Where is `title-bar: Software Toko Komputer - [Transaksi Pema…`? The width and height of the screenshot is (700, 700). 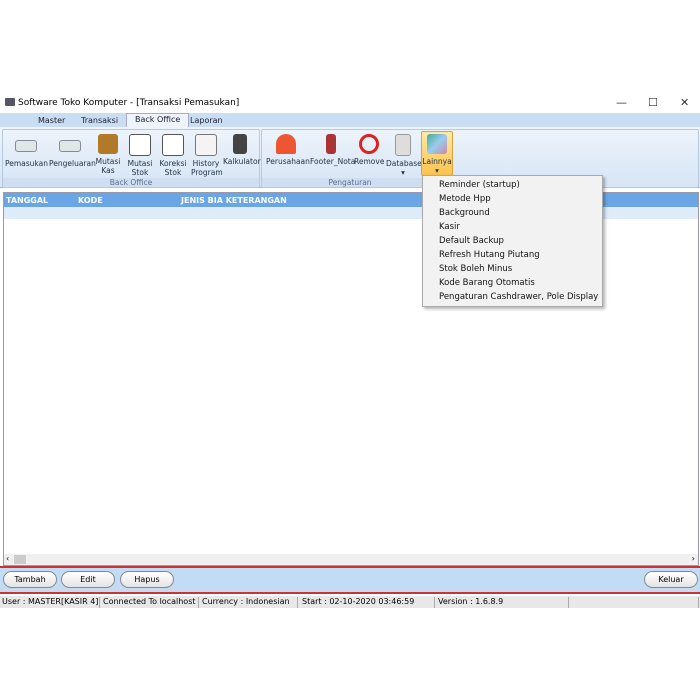
title-bar: Software Toko Komputer - [Transaksi Pema… is located at coordinates (350, 103).